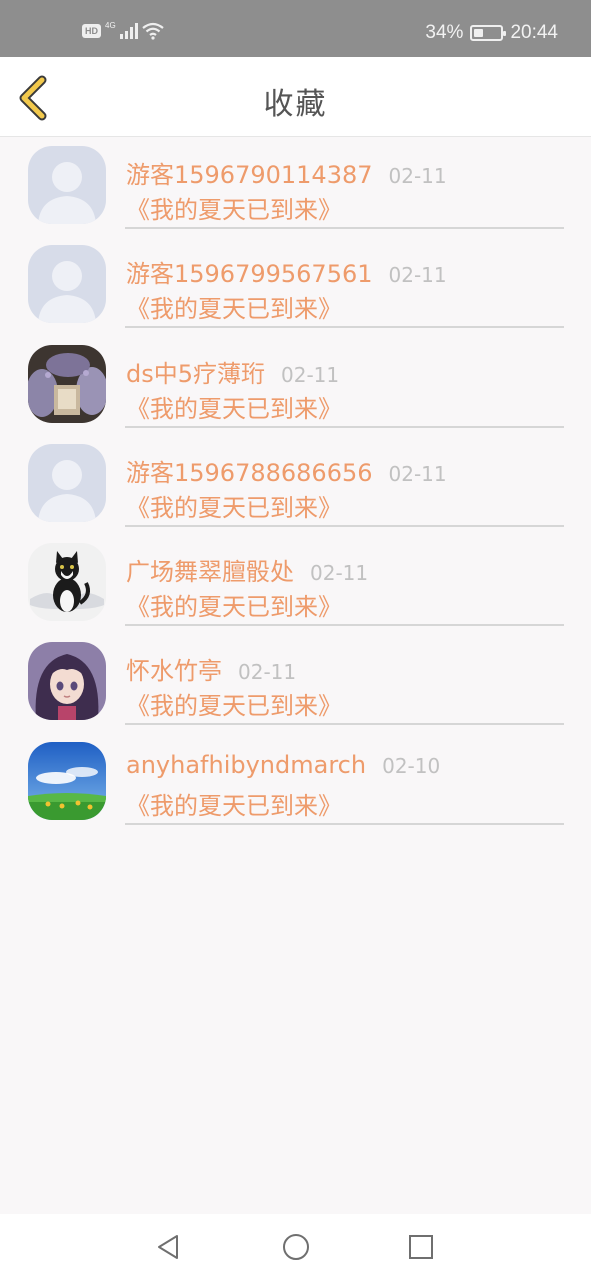  What do you see at coordinates (128, 31) in the screenshot?
I see `signal-icon` at bounding box center [128, 31].